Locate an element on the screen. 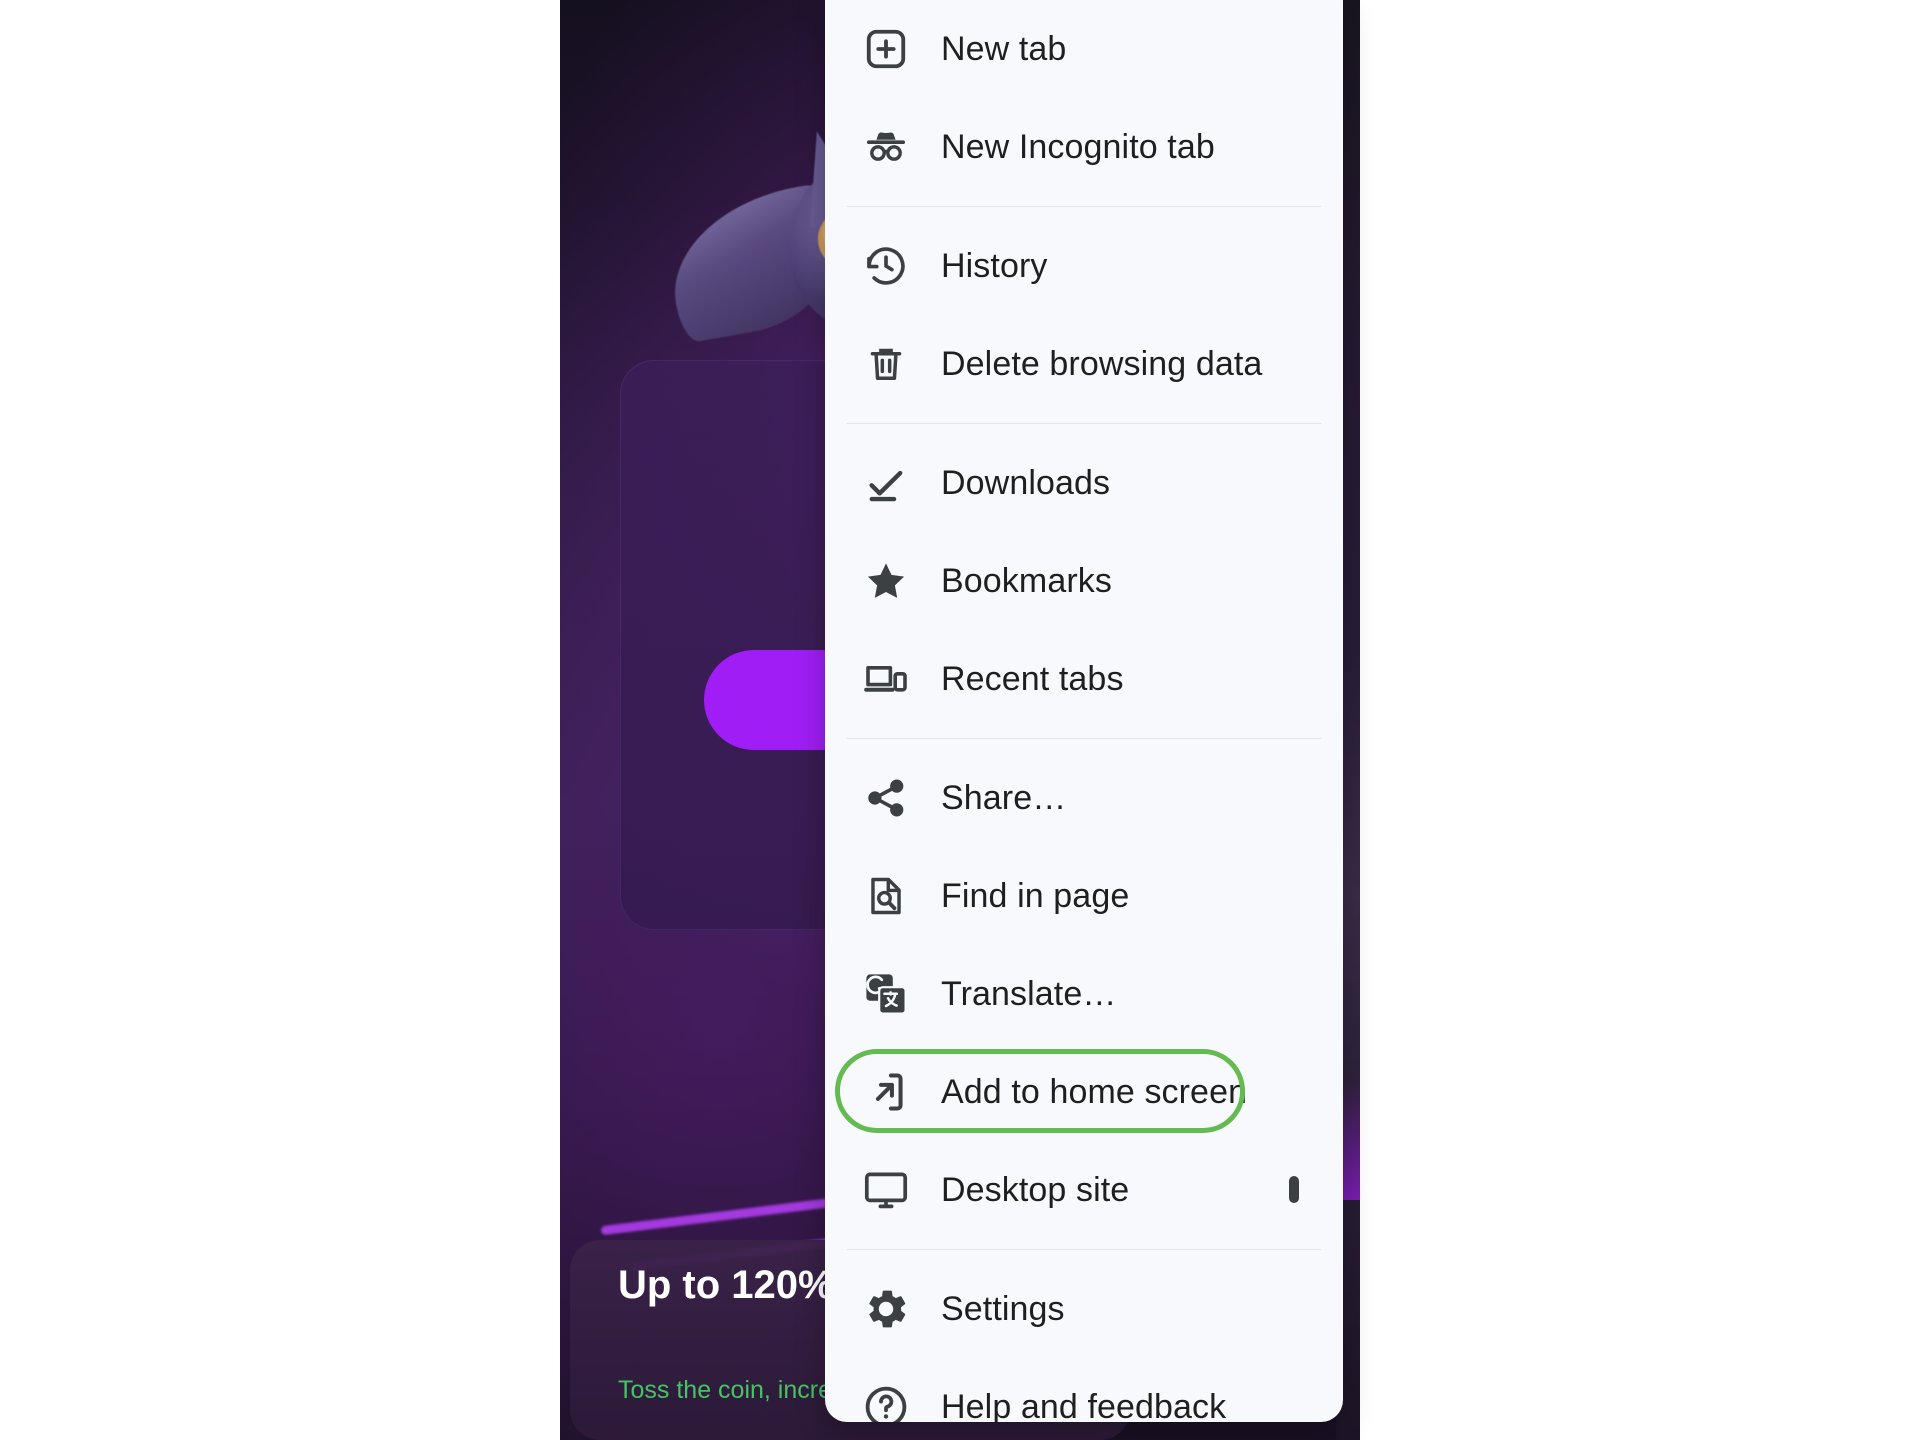 This screenshot has width=1920, height=1440. checkbox-box is located at coordinates (1294, 1189).